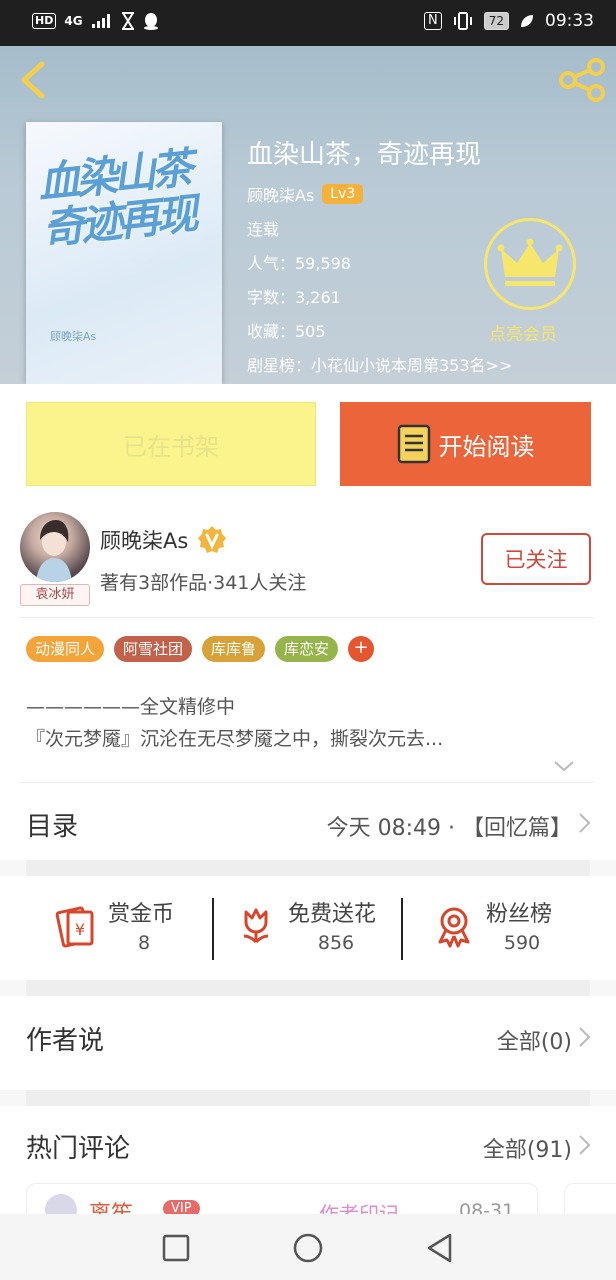 The width and height of the screenshot is (616, 1280). I want to click on book-author-line: 顾晚柒As Lv3, so click(305, 194).